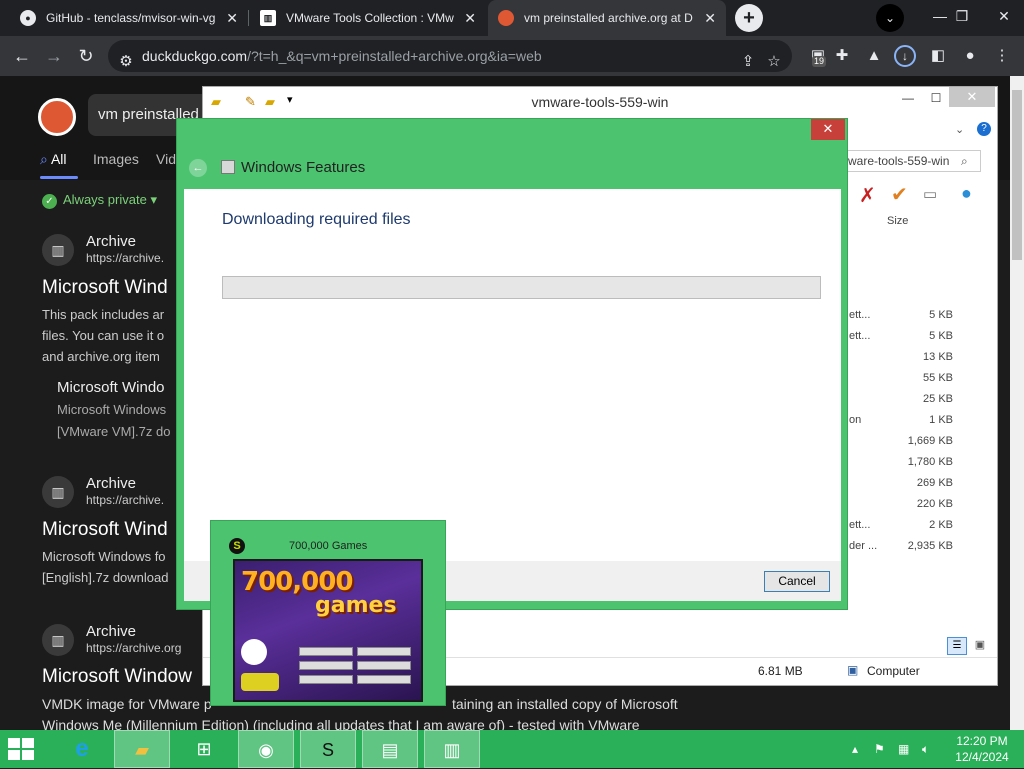 This screenshot has height=769, width=1024. Describe the element at coordinates (923, 525) in the screenshot. I see `file-row-size: 2 KB` at that location.